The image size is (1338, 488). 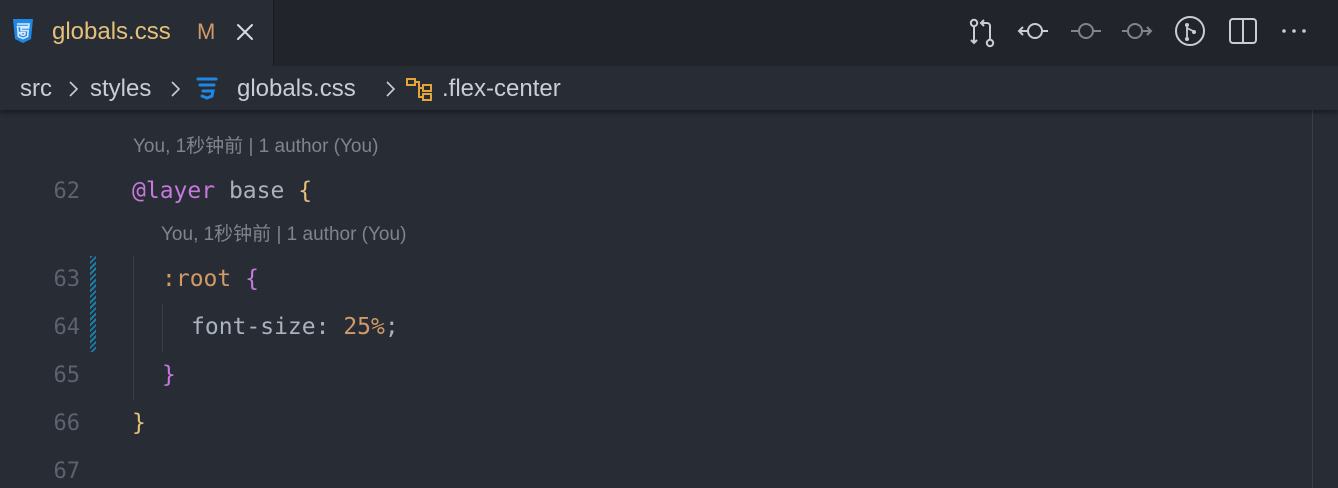 What do you see at coordinates (93, 304) in the screenshot?
I see `git-modified-gutter` at bounding box center [93, 304].